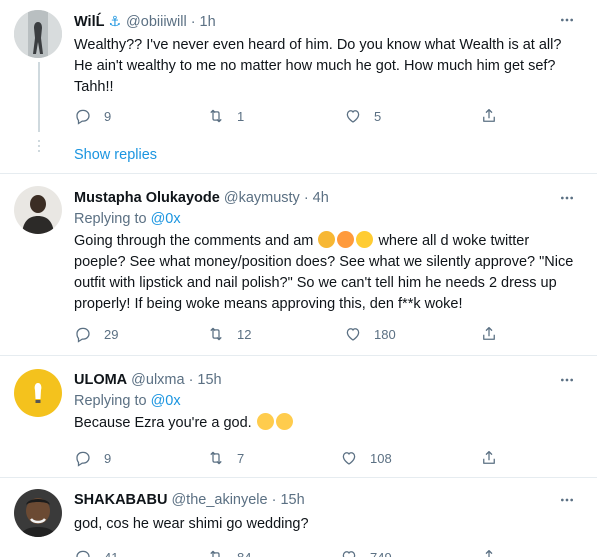  Describe the element at coordinates (208, 22) in the screenshot. I see `timestamp: 1h` at that location.